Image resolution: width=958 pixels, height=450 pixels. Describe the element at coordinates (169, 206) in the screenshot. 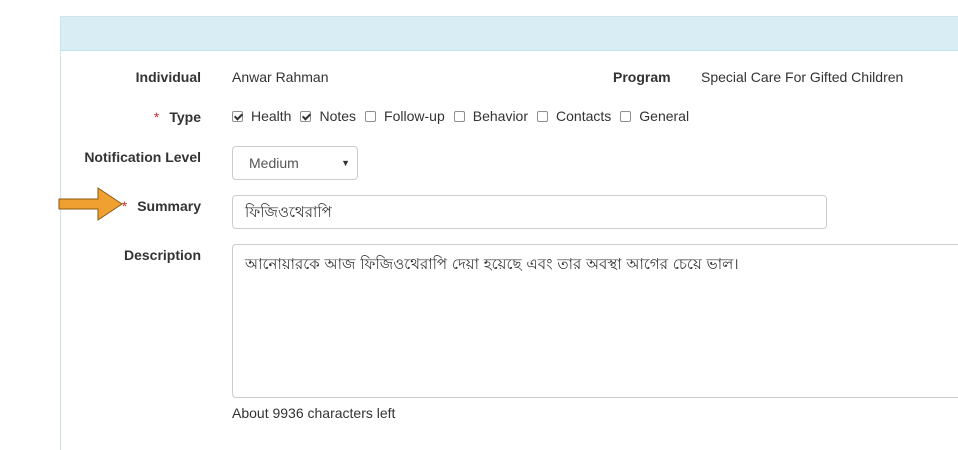

I see `summary-label: Summary` at that location.